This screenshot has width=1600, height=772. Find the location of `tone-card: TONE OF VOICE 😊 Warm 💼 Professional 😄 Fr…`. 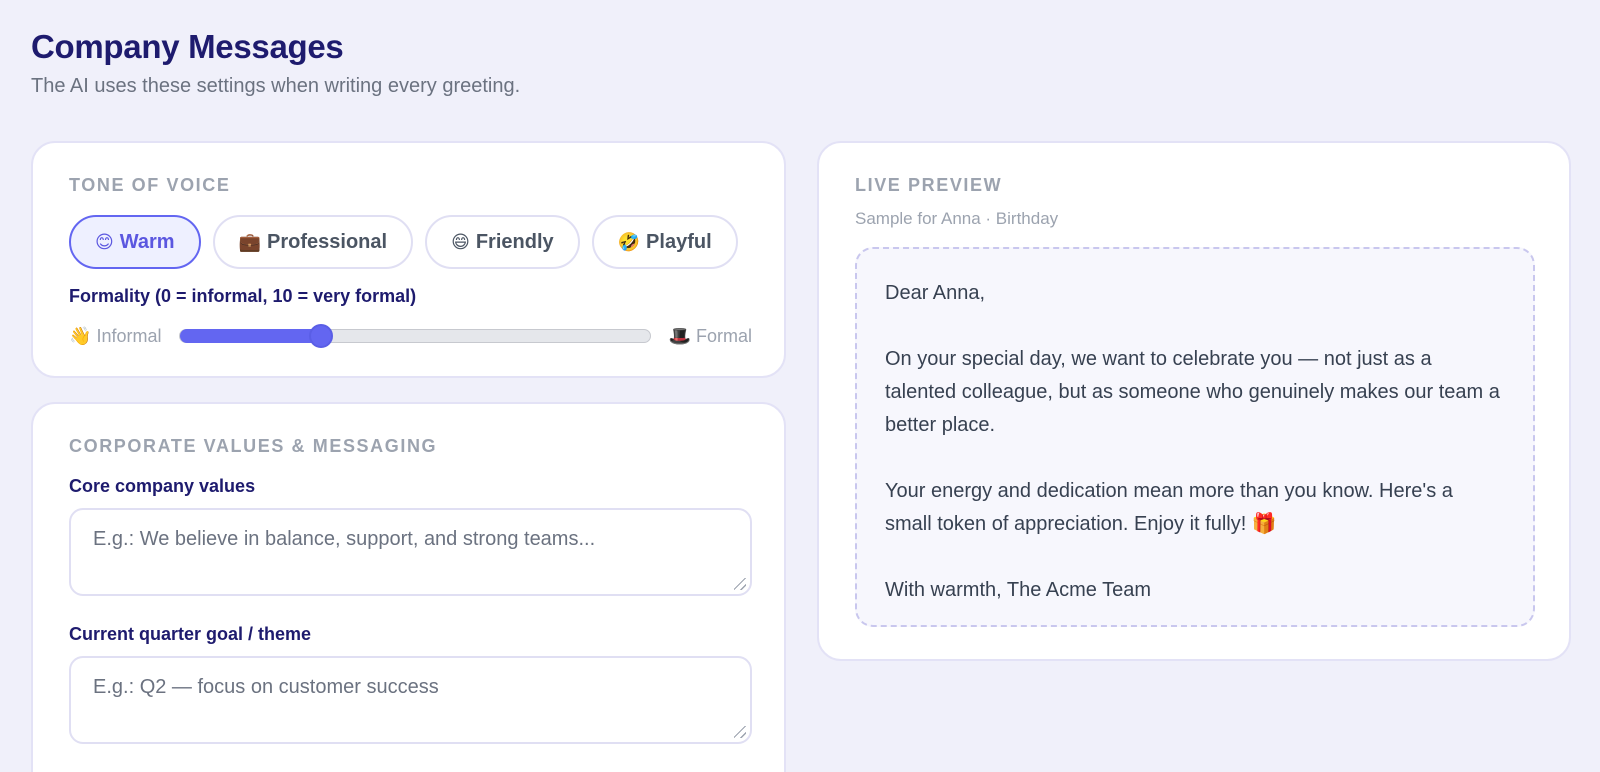

tone-card: TONE OF VOICE 😊 Warm 💼 Professional 😄 Fr… is located at coordinates (408, 259).